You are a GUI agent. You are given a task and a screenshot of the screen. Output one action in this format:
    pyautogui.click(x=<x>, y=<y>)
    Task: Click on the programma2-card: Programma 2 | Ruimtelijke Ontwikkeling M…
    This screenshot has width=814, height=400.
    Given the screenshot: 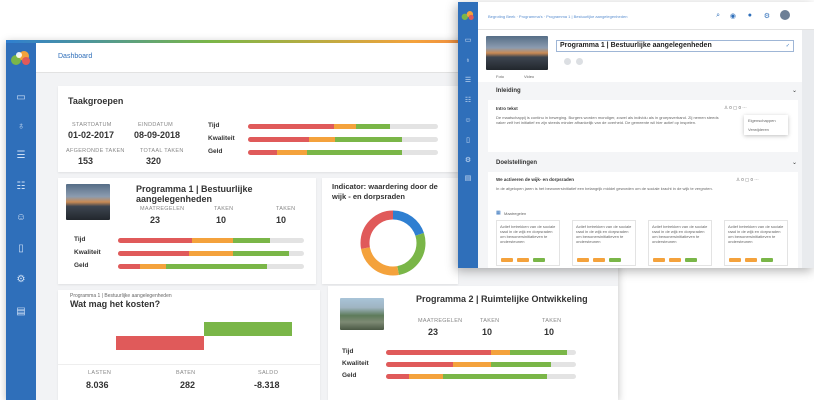 What is the action you would take?
    pyautogui.click(x=473, y=343)
    